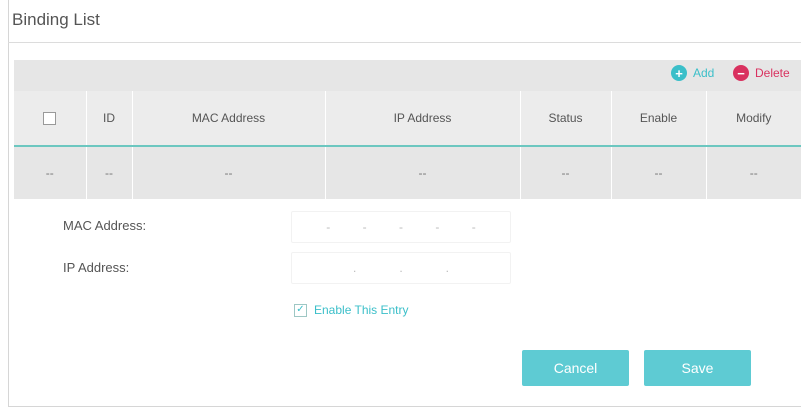  Describe the element at coordinates (659, 119) in the screenshot. I see `column-header-enable: Enable` at that location.